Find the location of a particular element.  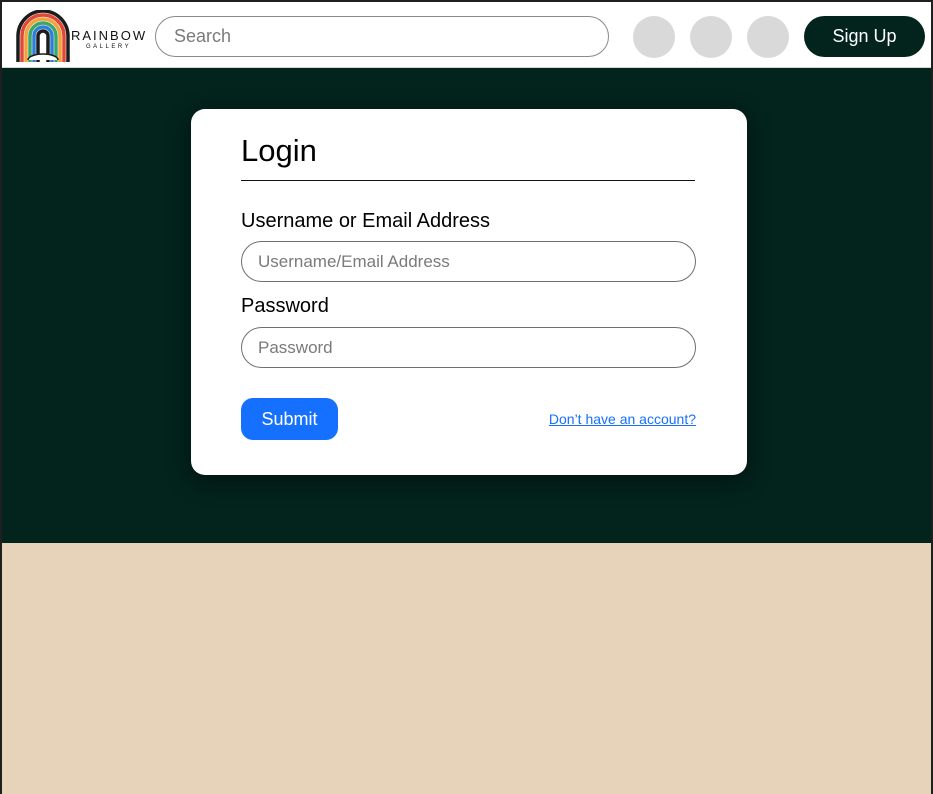

brand-subtitle: GALLERY is located at coordinates (109, 47).